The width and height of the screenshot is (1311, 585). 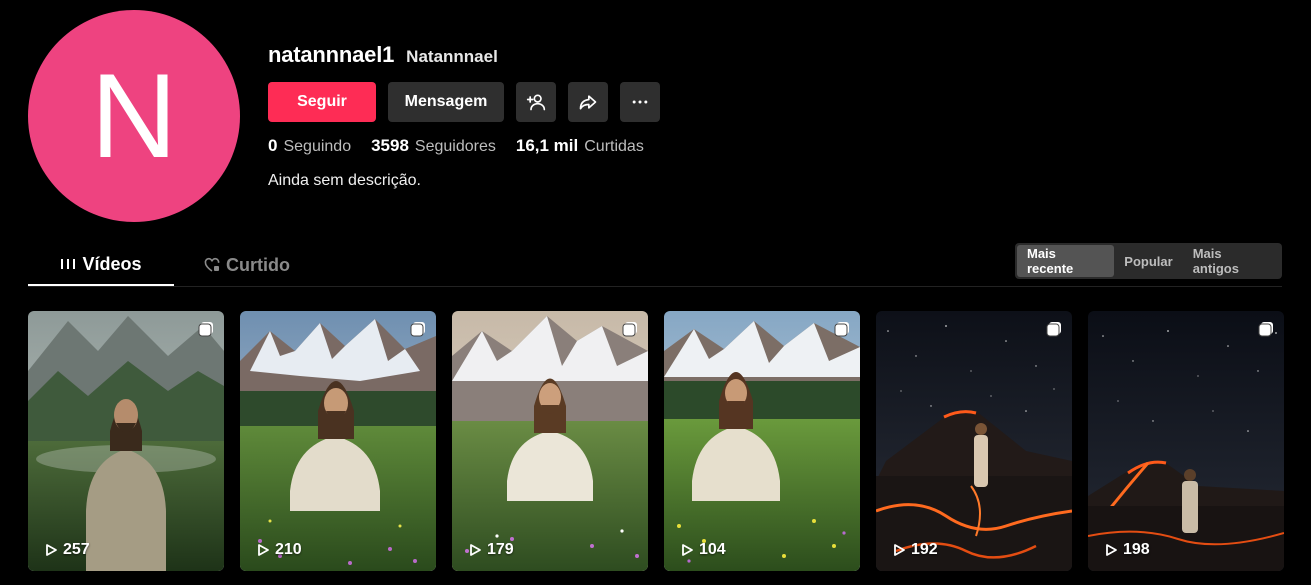 I want to click on view-count: 257, so click(x=67, y=550).